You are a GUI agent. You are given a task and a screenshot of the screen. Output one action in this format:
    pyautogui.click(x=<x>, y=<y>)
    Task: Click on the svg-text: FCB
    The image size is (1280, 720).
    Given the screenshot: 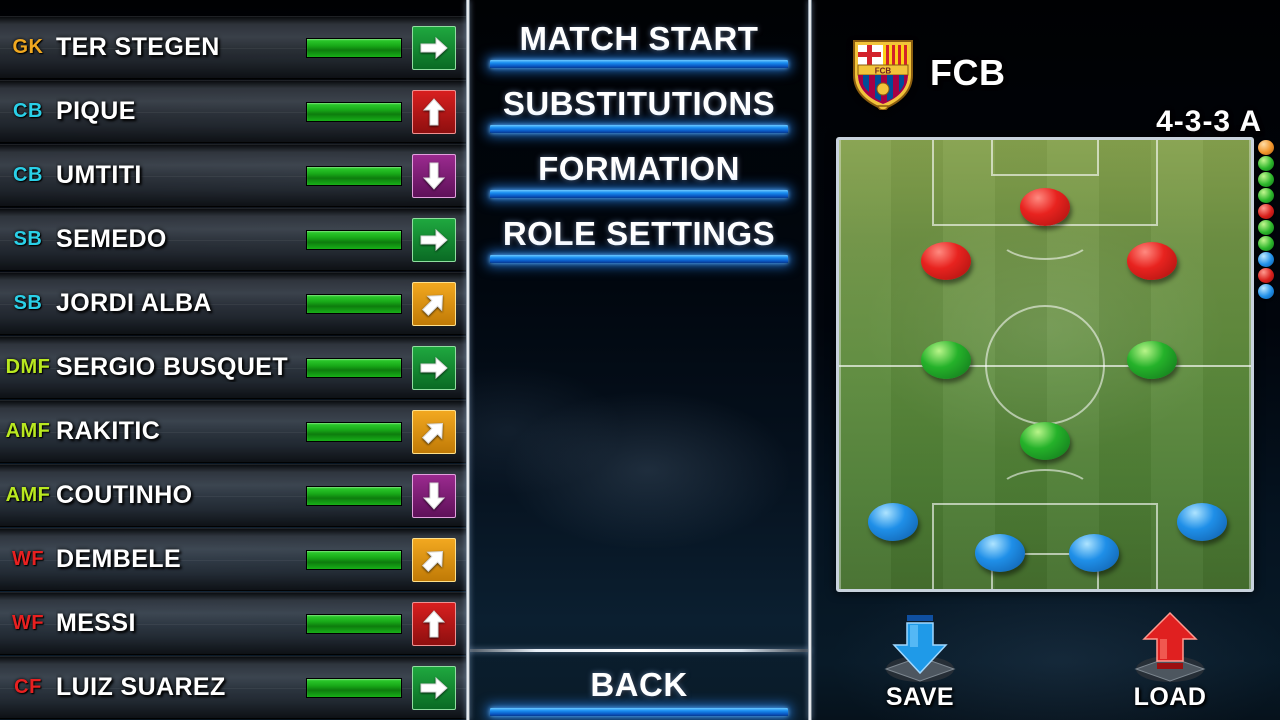 What is the action you would take?
    pyautogui.click(x=883, y=71)
    